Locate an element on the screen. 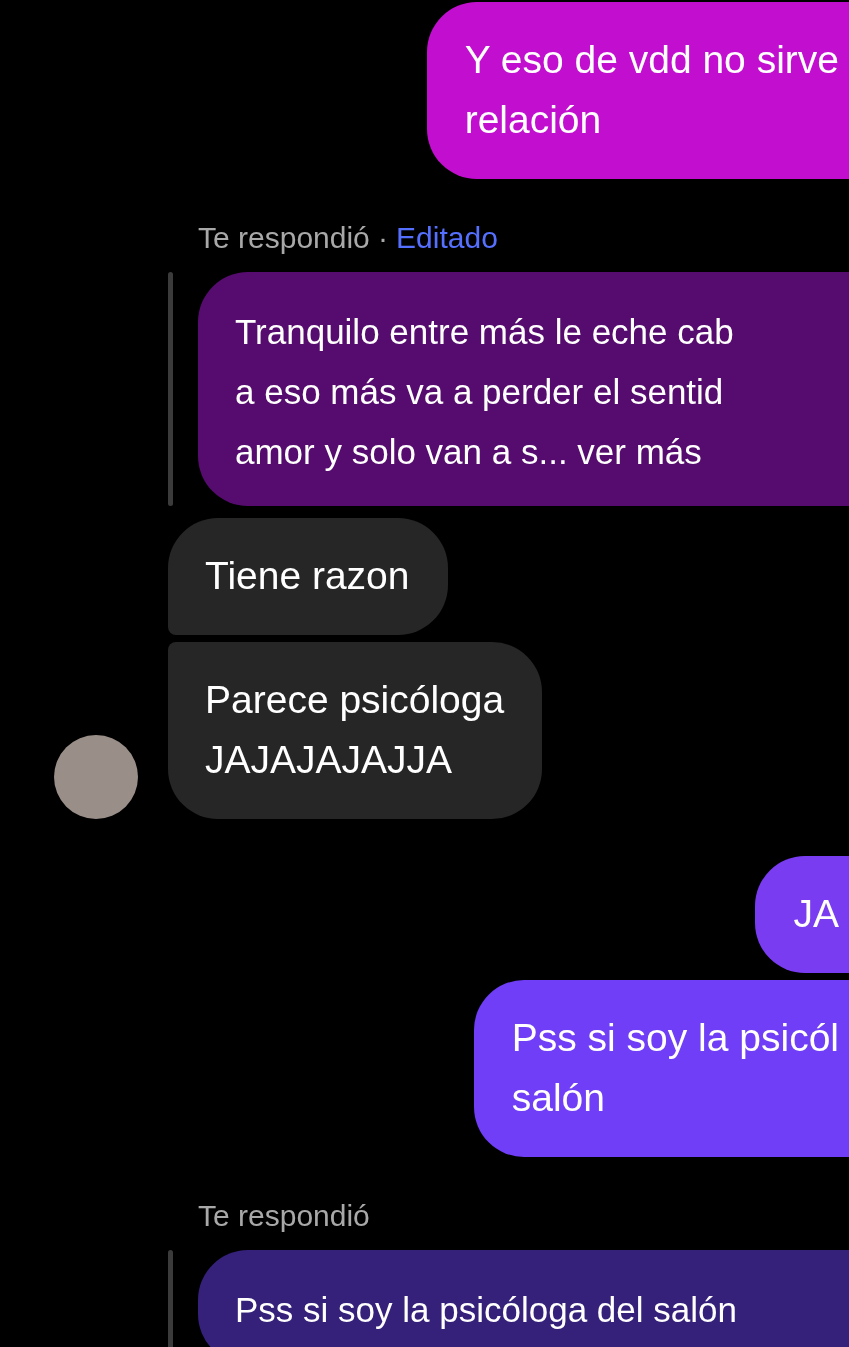  quoted-text: Tranquilo entre más le eche cab a eso más va a perder el sentid amor y solo van a s... ver más is located at coordinates (485, 392).